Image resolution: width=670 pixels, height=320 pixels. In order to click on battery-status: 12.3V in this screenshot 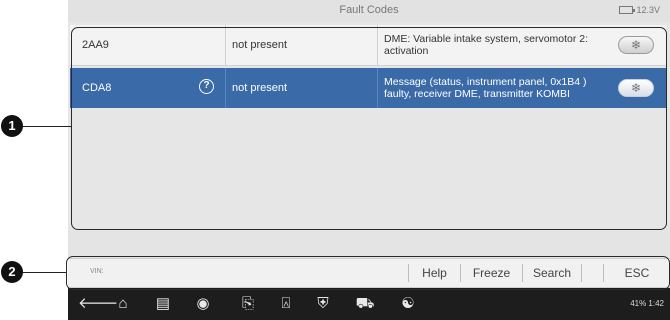, I will do `click(639, 10)`.